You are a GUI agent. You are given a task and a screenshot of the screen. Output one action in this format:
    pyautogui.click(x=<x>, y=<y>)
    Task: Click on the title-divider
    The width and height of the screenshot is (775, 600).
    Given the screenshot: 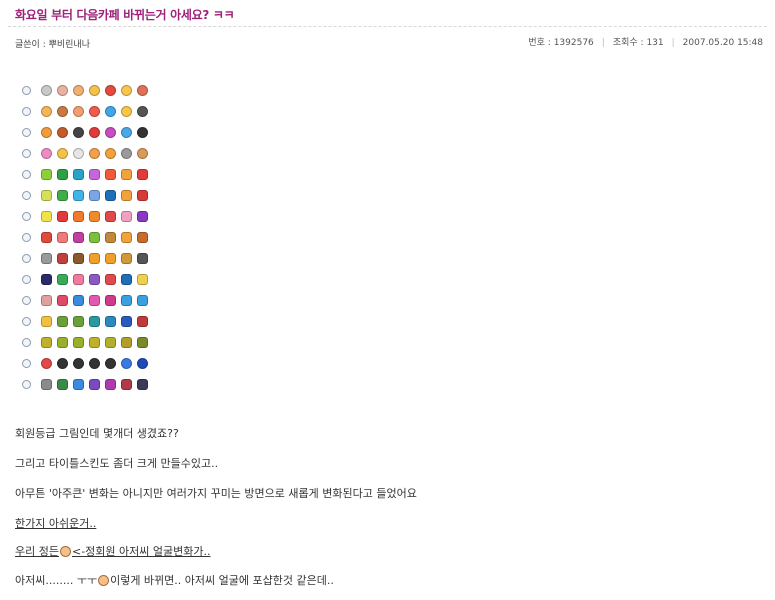 What is the action you would take?
    pyautogui.click(x=387, y=26)
    